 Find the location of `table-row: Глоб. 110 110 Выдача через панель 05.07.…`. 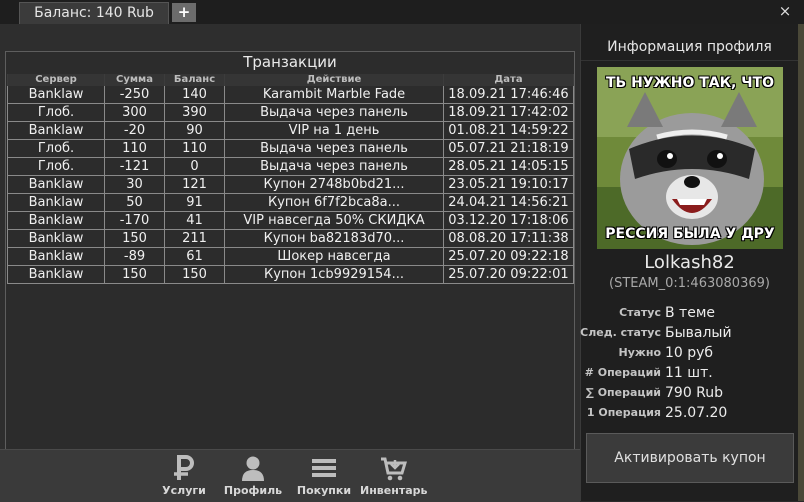

table-row: Глоб. 110 110 Выдача через панель 05.07.… is located at coordinates (290, 148).